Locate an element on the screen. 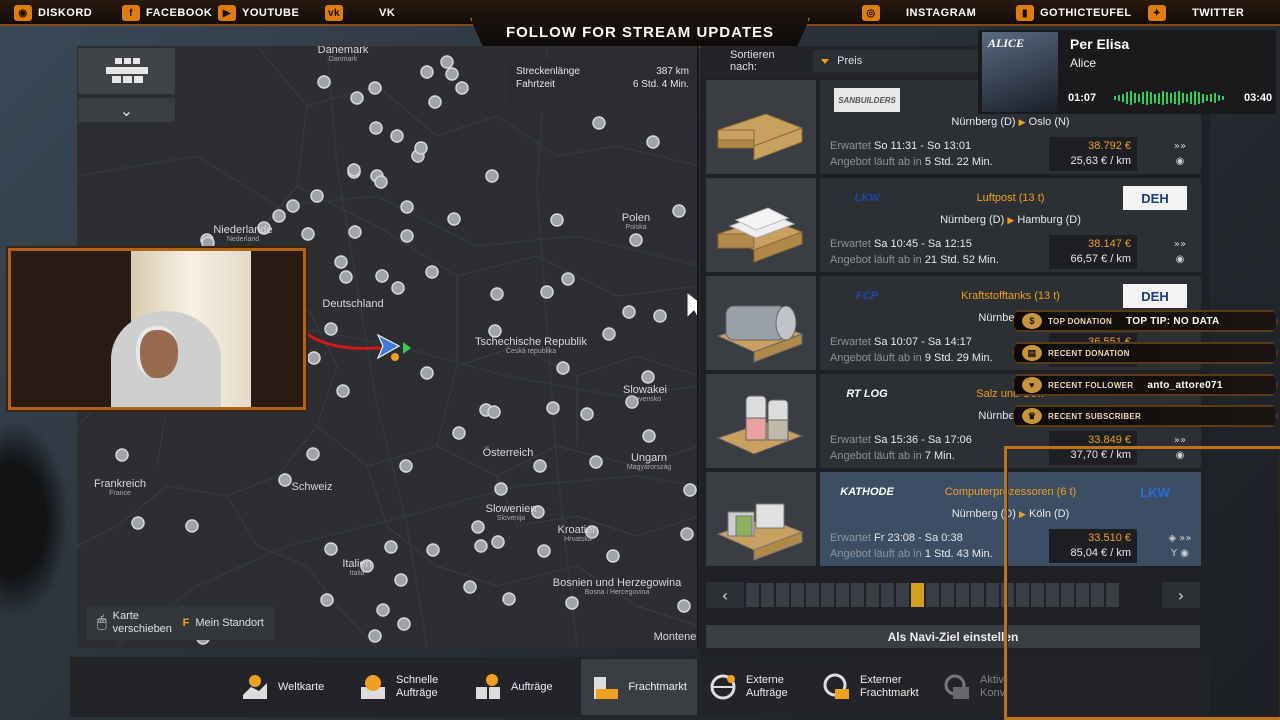 This screenshot has width=1280, height=720. map-layers-button is located at coordinates (126, 71).